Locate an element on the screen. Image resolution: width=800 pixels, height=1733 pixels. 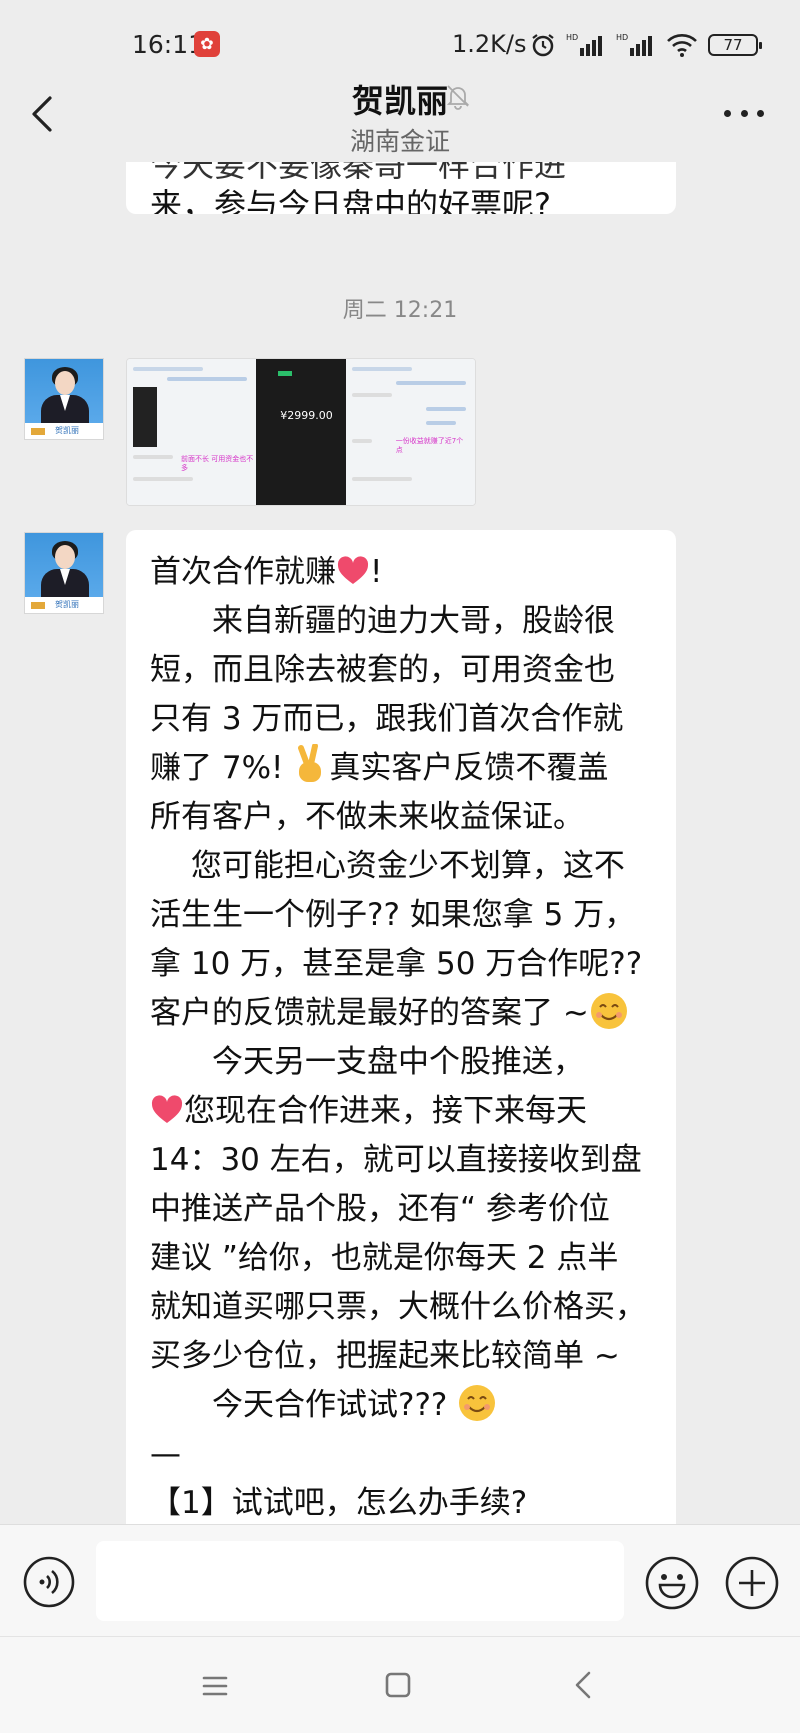
alarm-icon is located at coordinates (543, 45).